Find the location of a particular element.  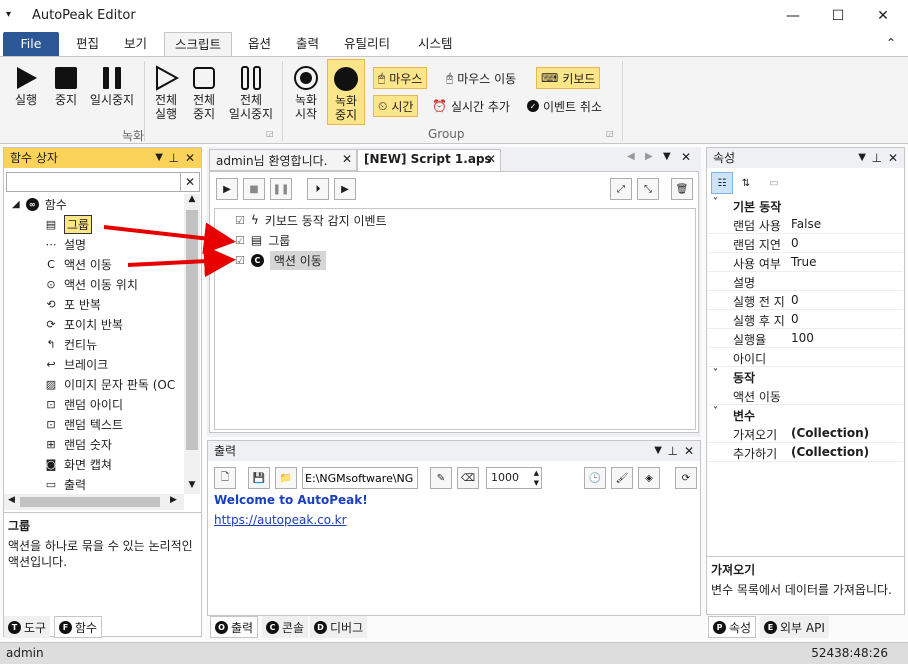

property-row: 설명 is located at coordinates (805, 281).